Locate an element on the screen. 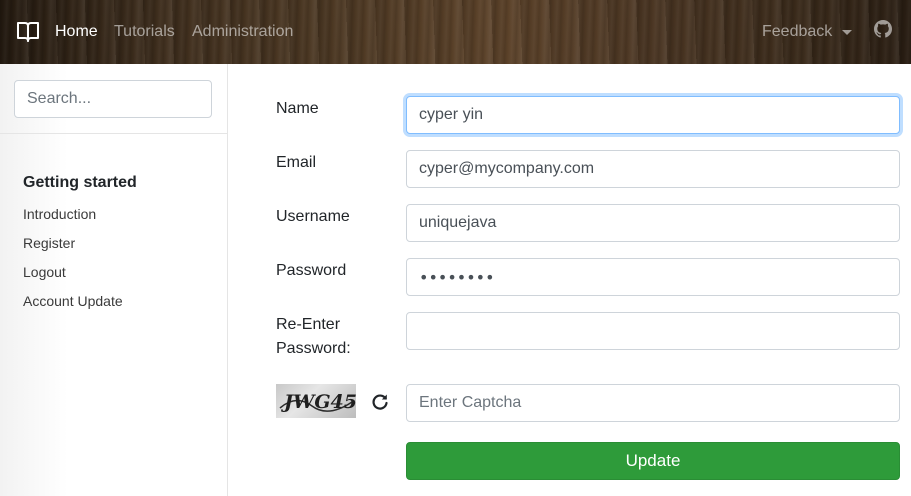 Image resolution: width=911 pixels, height=496 pixels. password-field is located at coordinates (653, 277).